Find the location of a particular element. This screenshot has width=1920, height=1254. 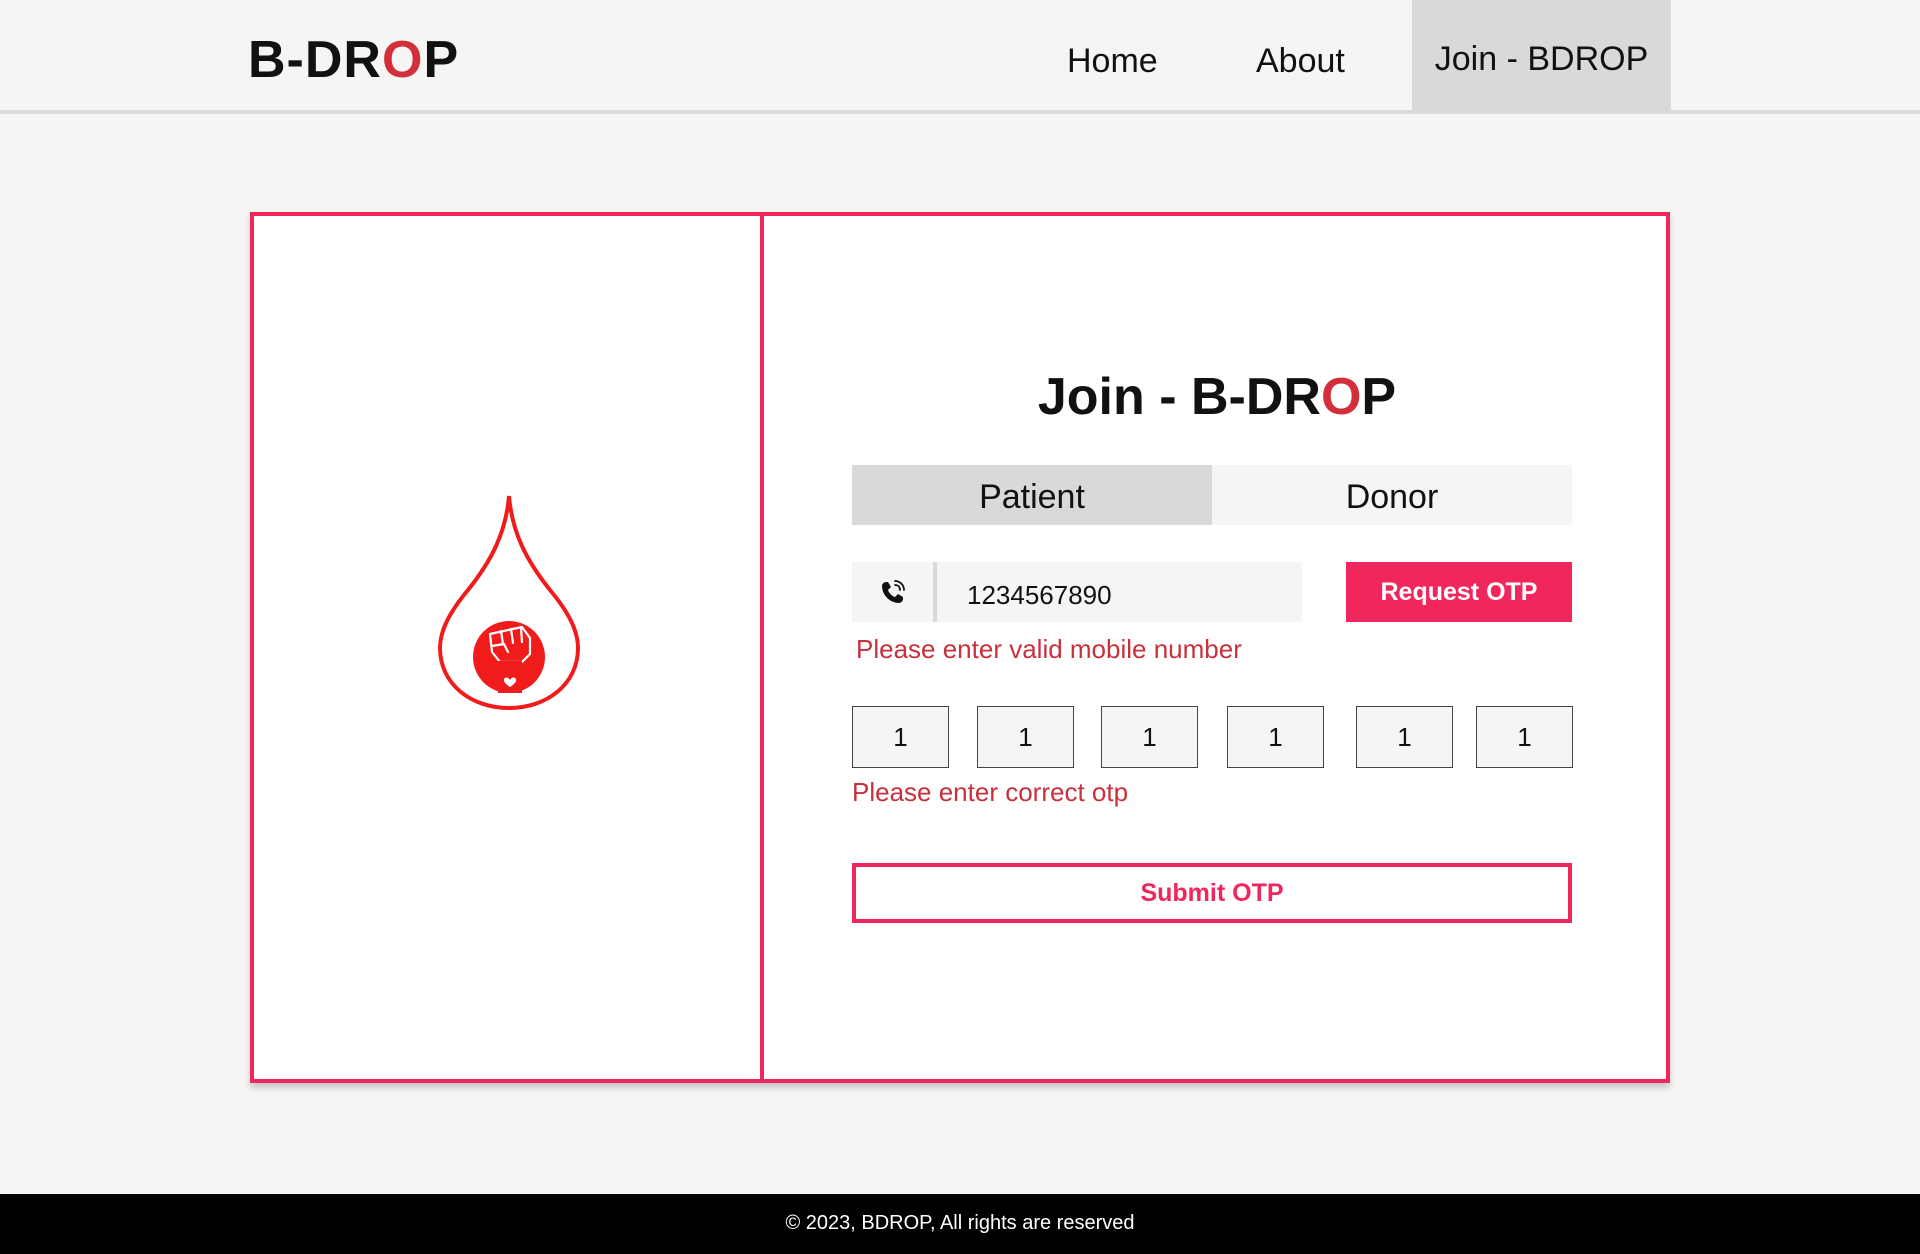

footer-copyright: © 2023, BDROP, All rights are reserved is located at coordinates (960, 1223).